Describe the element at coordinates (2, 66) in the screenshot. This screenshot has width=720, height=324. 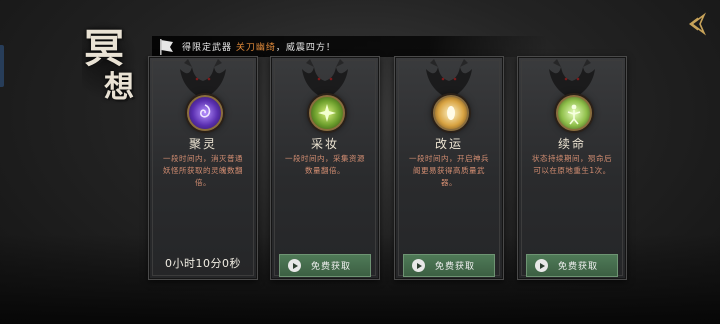
I see `side-tab` at that location.